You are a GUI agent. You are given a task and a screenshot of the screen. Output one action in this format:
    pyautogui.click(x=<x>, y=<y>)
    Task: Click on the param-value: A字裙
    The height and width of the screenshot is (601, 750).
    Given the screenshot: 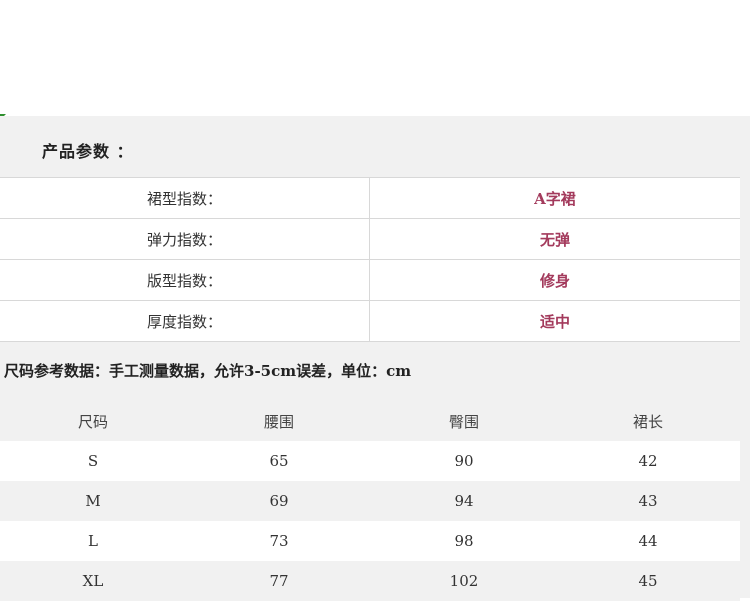 What is the action you would take?
    pyautogui.click(x=555, y=198)
    